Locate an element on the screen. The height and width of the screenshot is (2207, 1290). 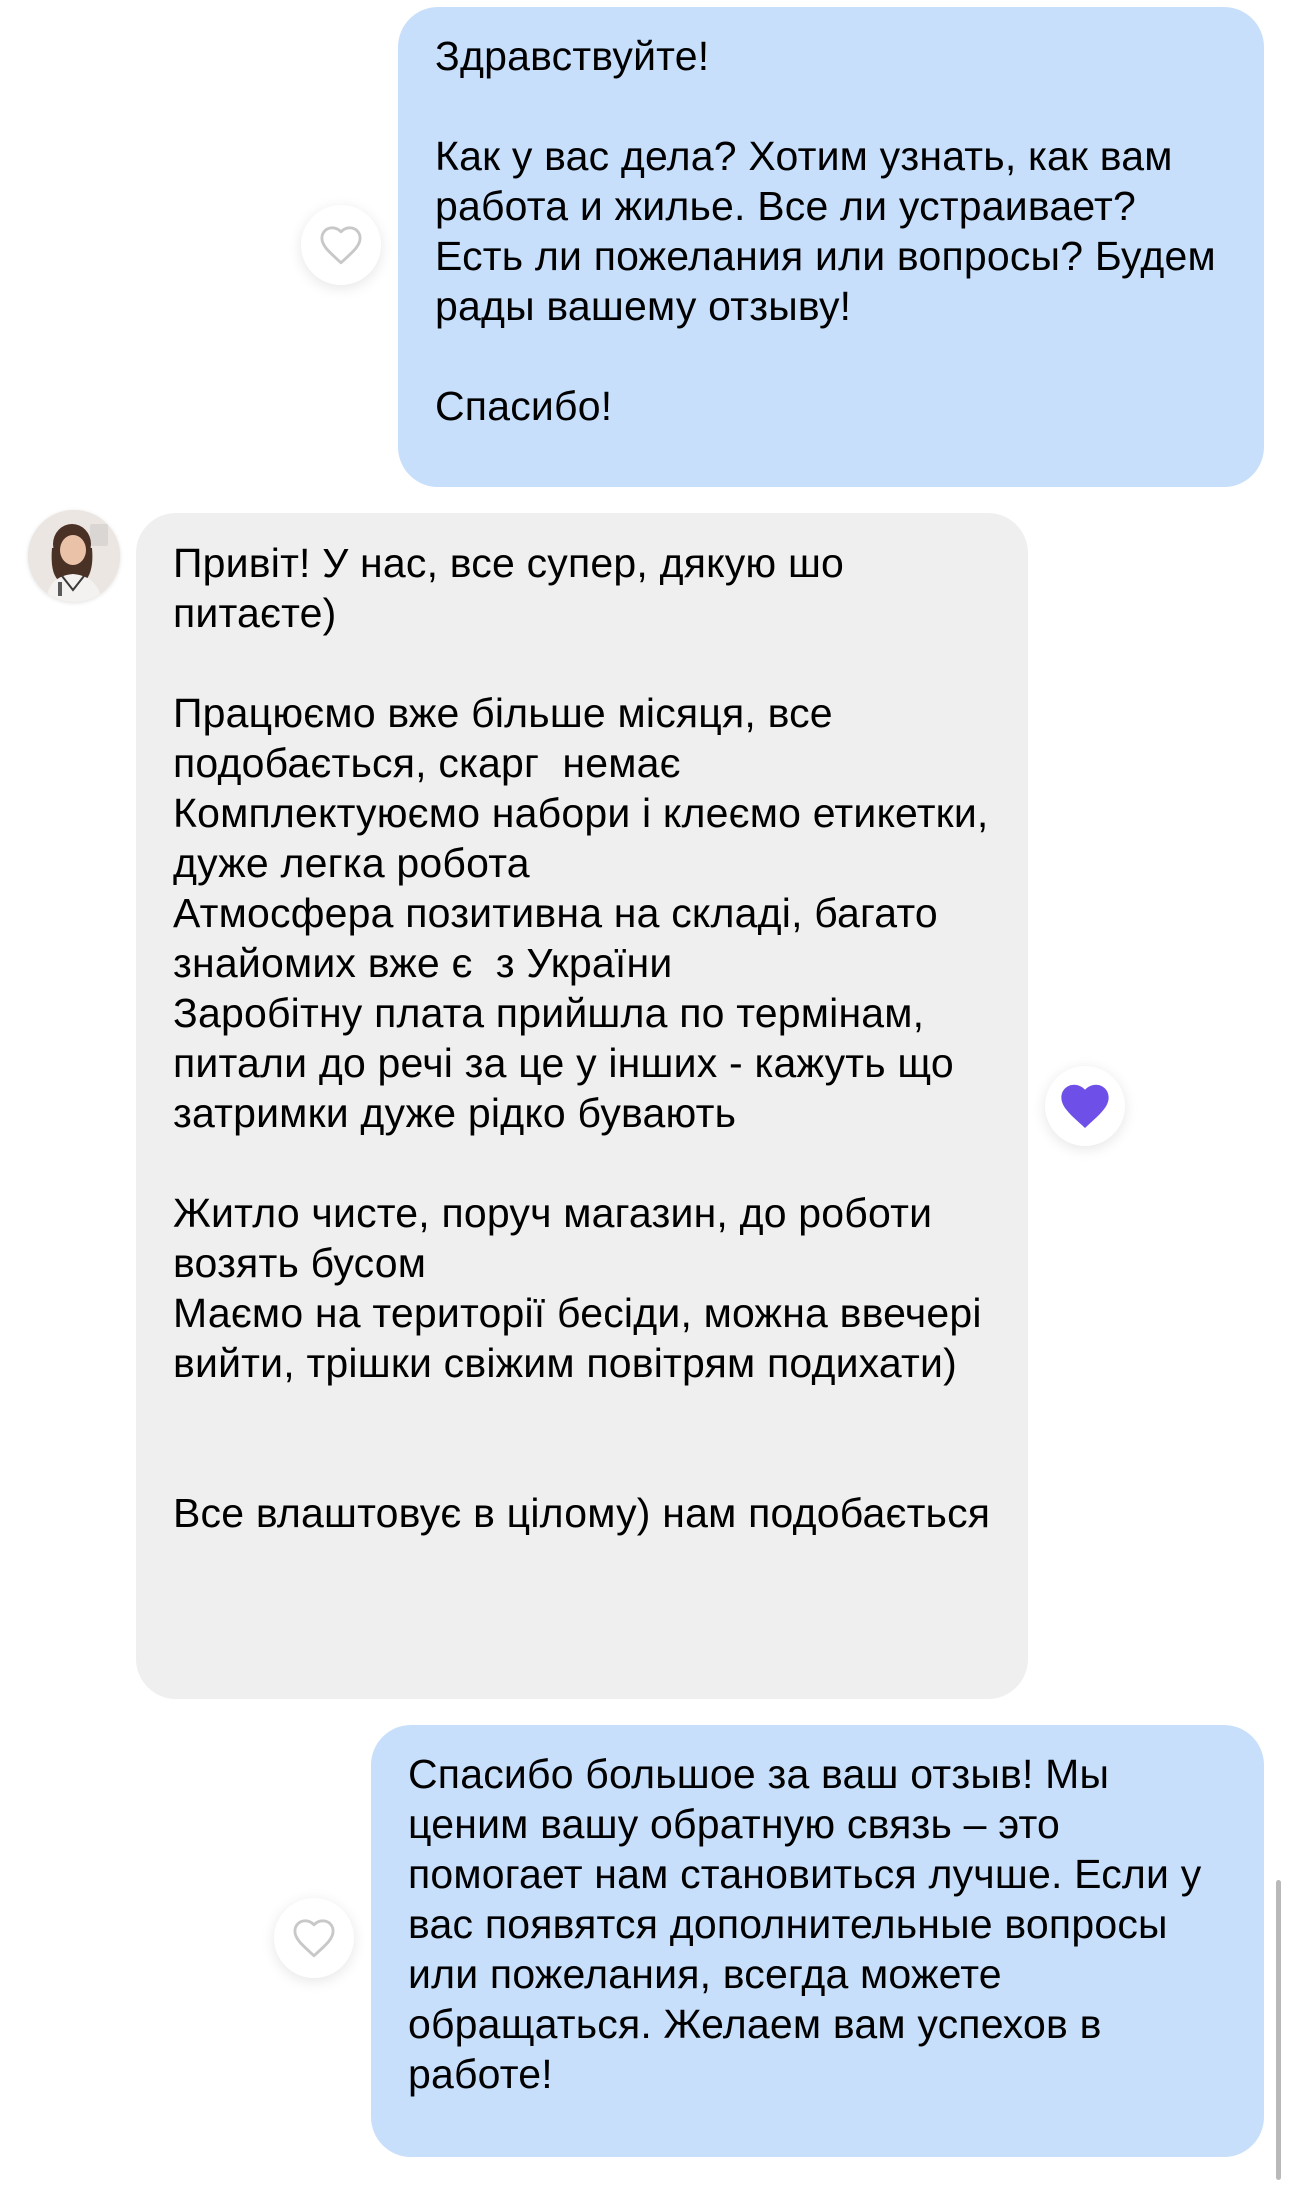
heart-filled-icon is located at coordinates (1085, 1106).